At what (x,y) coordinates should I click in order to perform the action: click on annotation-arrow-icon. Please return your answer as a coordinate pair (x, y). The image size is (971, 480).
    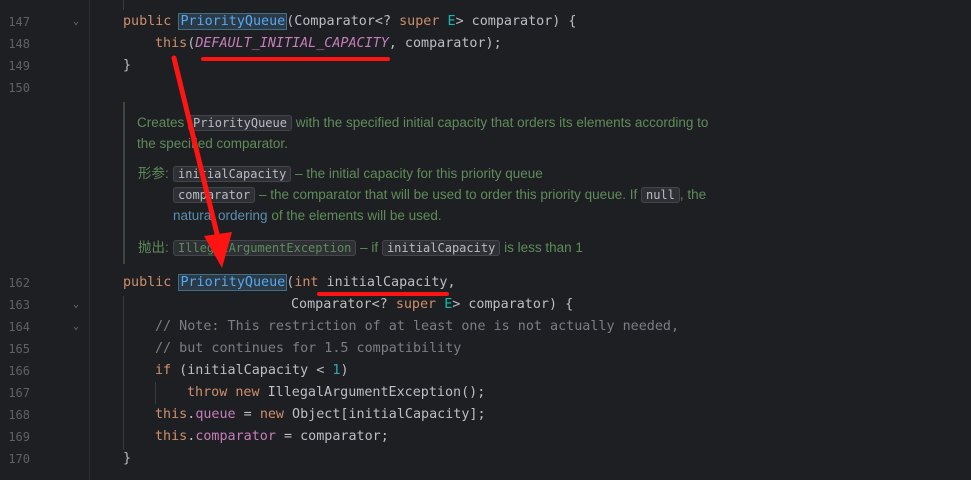
    Looking at the image, I should click on (201, 161).